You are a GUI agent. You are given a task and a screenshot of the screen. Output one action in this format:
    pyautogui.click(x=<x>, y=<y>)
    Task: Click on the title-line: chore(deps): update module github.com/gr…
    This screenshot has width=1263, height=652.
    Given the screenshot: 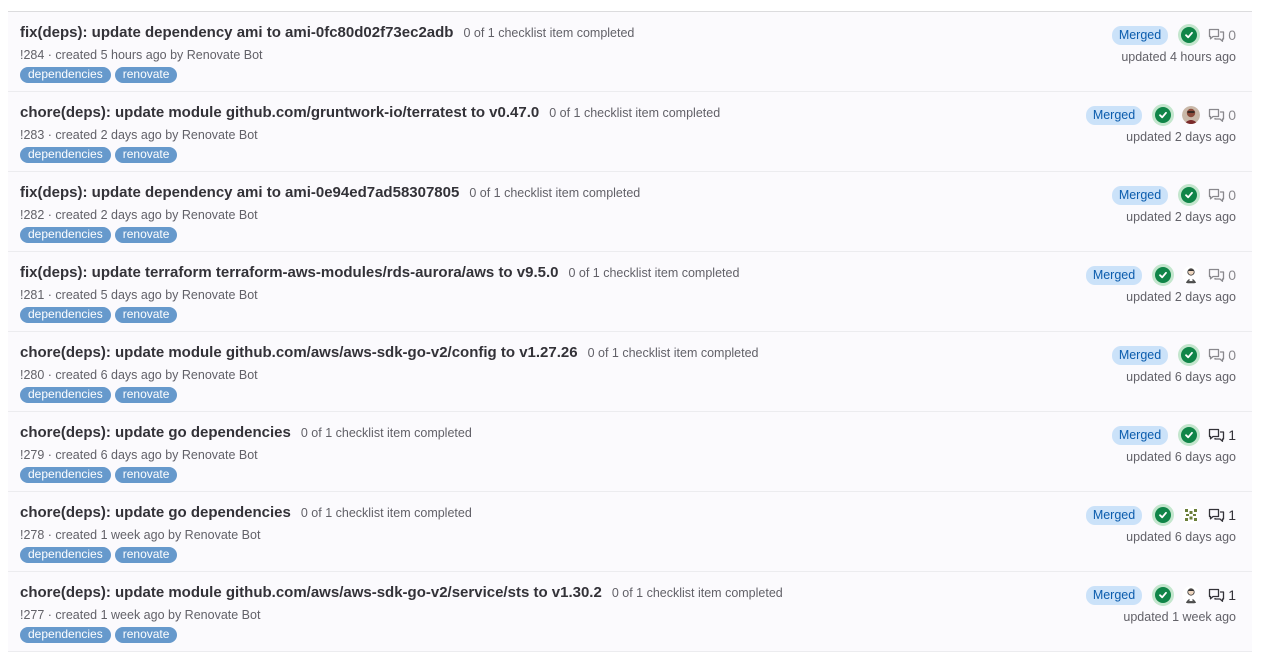 What is the action you would take?
    pyautogui.click(x=370, y=112)
    